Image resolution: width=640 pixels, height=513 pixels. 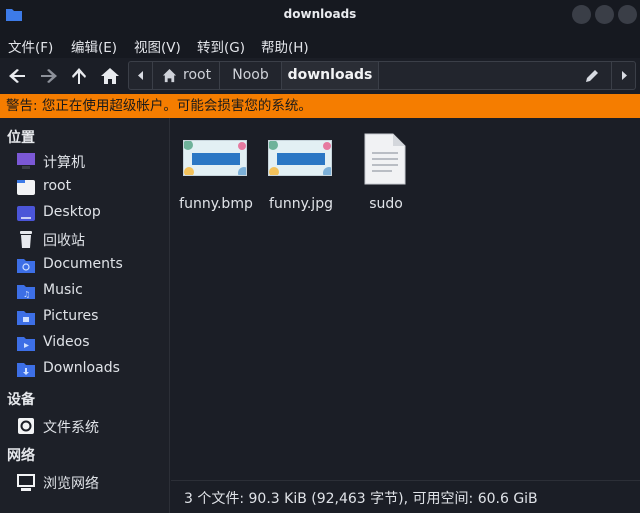 I want to click on sidebar-item-root: root, so click(x=91, y=187).